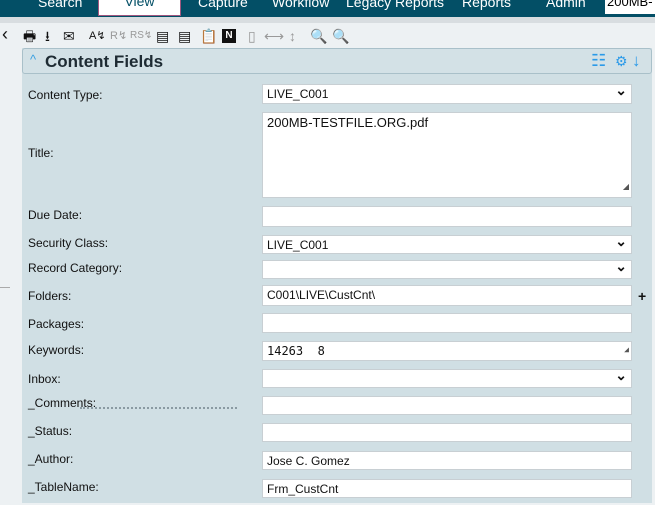 The image size is (655, 505). Describe the element at coordinates (44, 379) in the screenshot. I see `label-inbox: Inbox:` at that location.